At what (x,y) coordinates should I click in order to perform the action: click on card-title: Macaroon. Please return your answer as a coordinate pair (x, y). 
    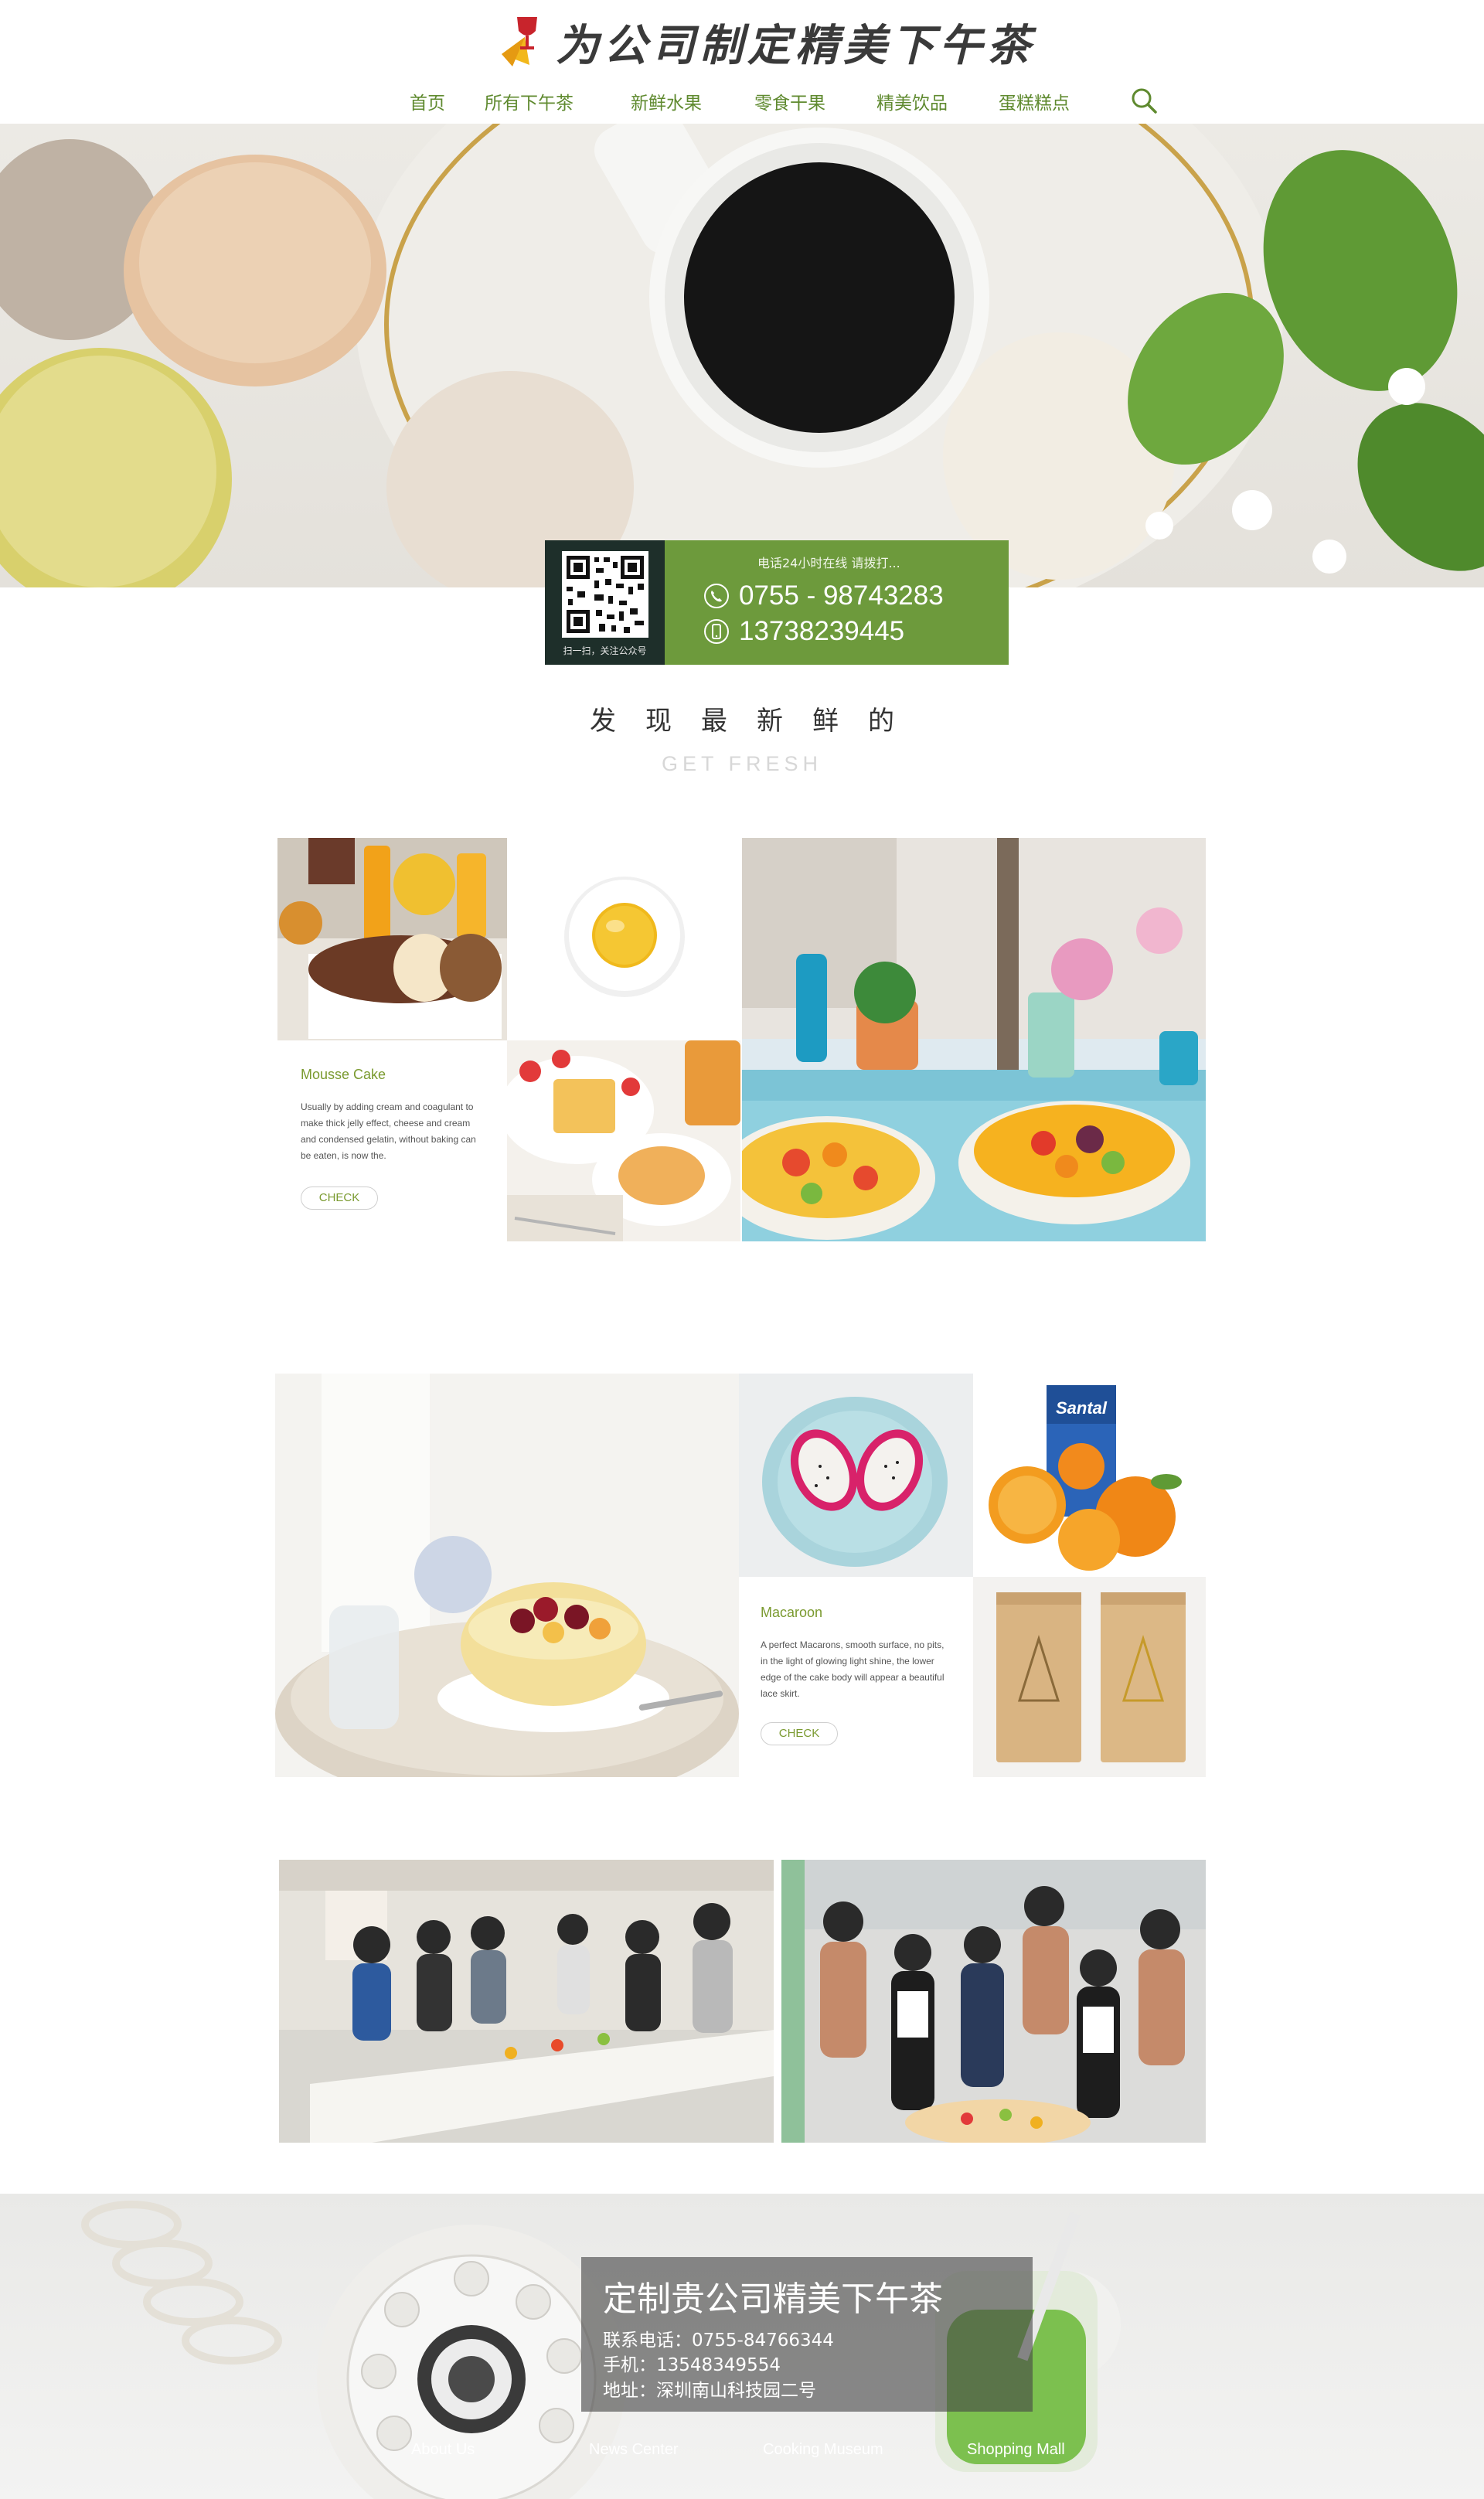
    Looking at the image, I should click on (792, 1612).